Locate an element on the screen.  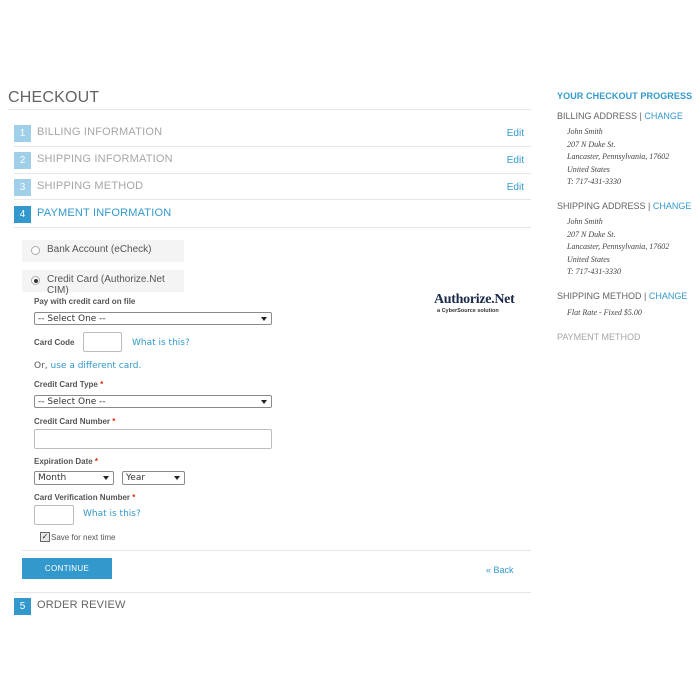
authorize-net-logo: Authorize.Net is located at coordinates (474, 299).